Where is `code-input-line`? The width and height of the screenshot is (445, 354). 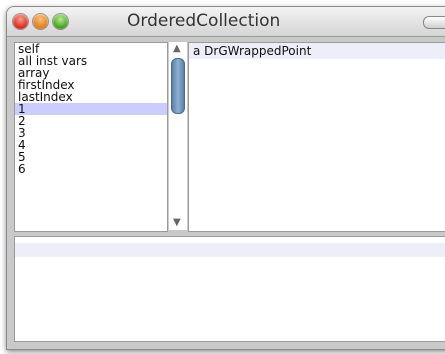 code-input-line is located at coordinates (230, 250).